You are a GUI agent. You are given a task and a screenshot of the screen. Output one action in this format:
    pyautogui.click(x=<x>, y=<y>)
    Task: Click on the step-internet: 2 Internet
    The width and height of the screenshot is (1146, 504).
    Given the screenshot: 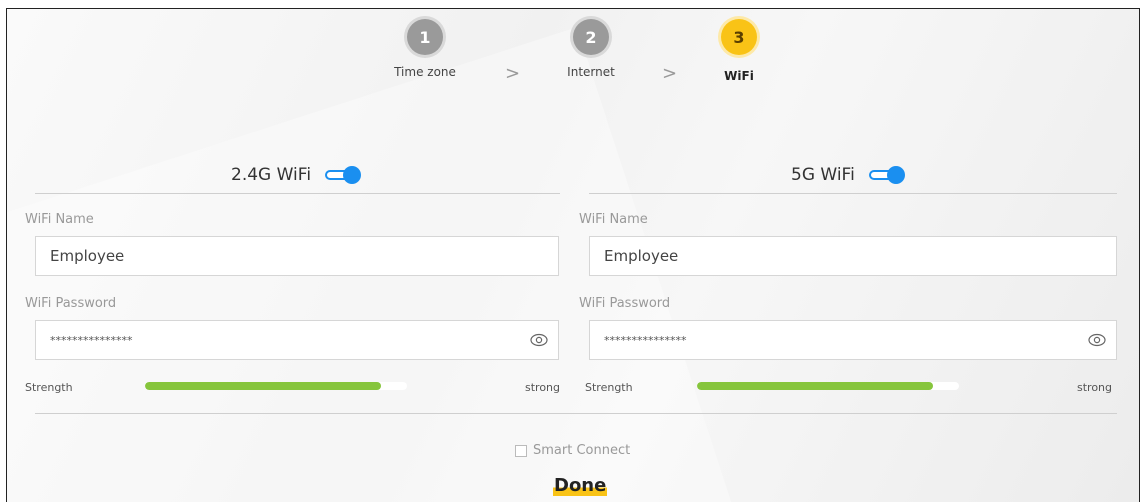 What is the action you would take?
    pyautogui.click(x=591, y=47)
    